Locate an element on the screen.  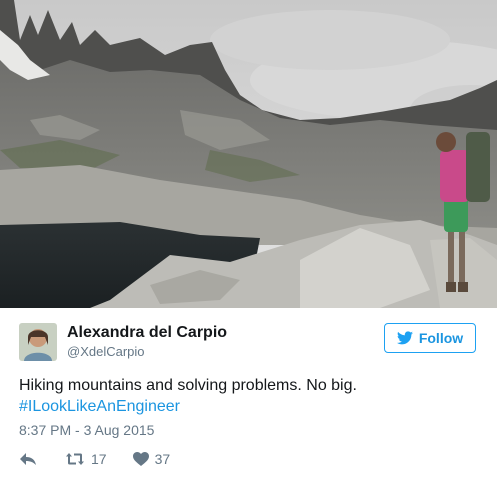
retweet-button: 17 is located at coordinates (86, 459).